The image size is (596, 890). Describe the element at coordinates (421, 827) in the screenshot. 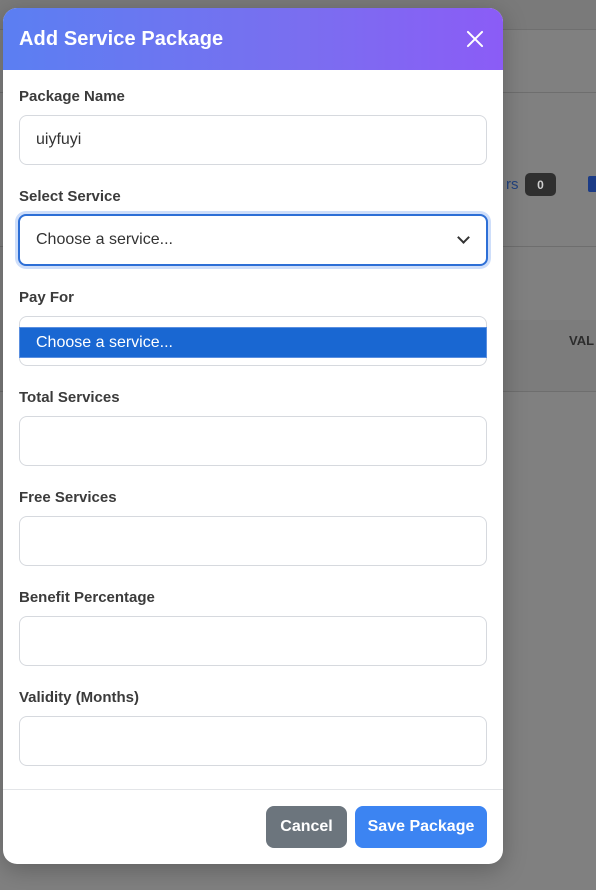

I see `save-package-button: Save Package` at that location.